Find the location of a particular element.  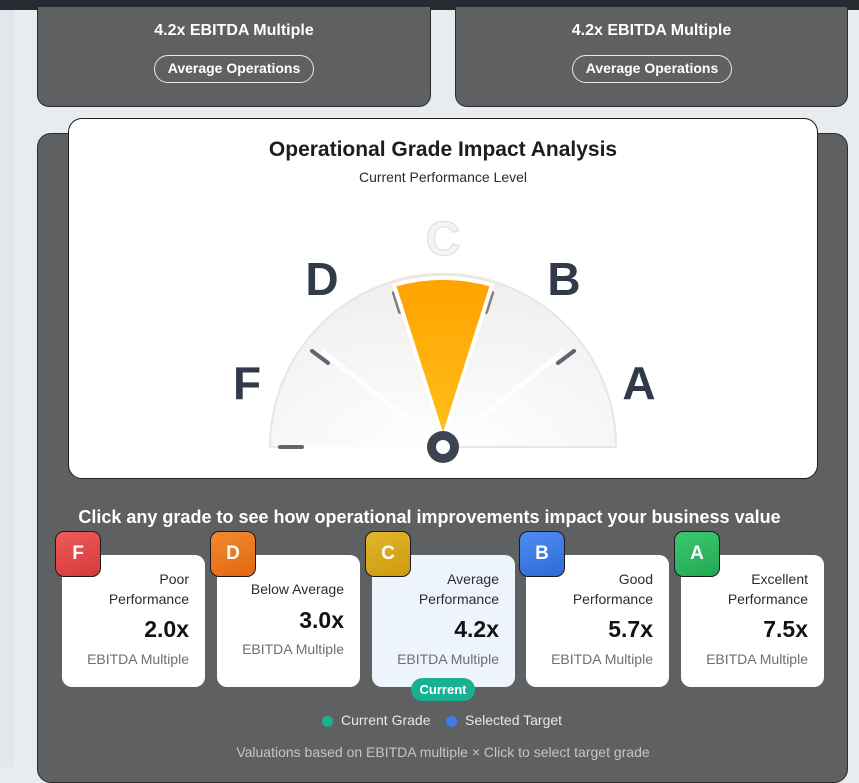

grade-multiple: 2.0x is located at coordinates (166, 629).